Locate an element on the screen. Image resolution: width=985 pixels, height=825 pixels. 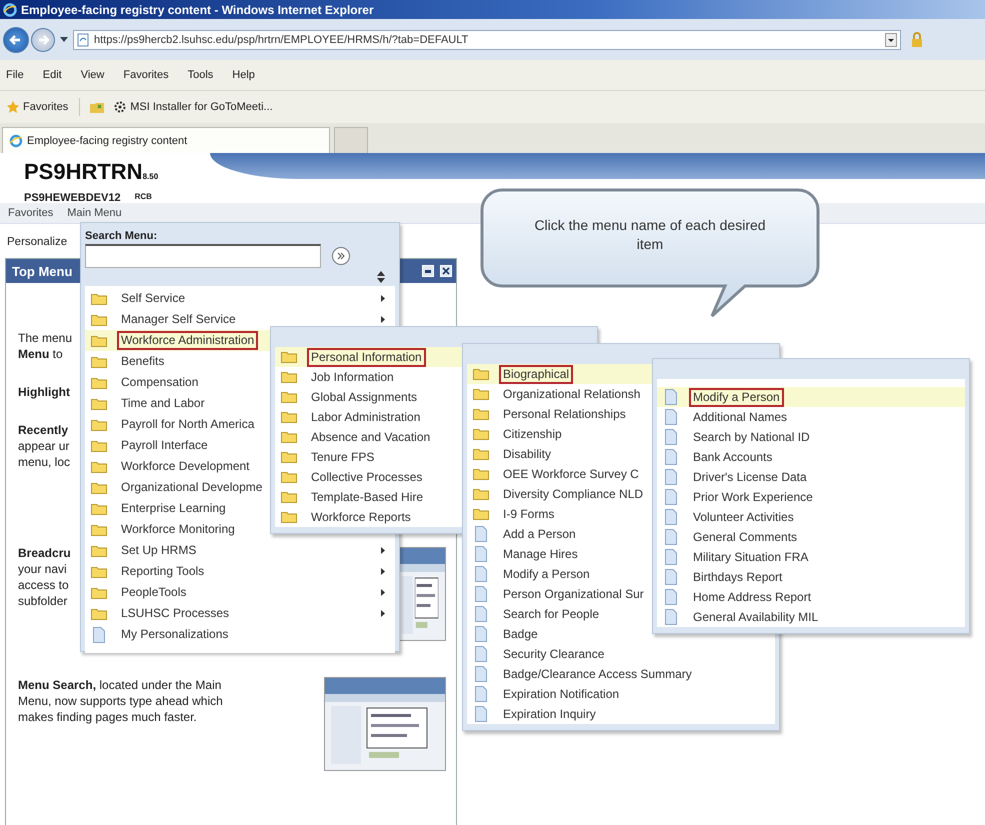
menu-item: Self Service is located at coordinates (240, 298).